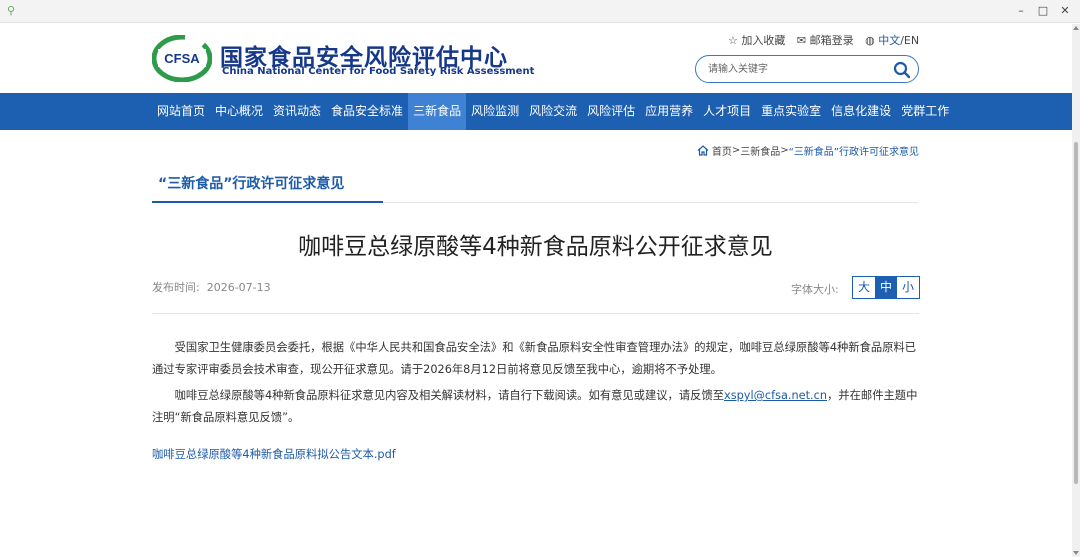  What do you see at coordinates (669, 111) in the screenshot?
I see `nav-item-nutrition: 应用营养` at bounding box center [669, 111].